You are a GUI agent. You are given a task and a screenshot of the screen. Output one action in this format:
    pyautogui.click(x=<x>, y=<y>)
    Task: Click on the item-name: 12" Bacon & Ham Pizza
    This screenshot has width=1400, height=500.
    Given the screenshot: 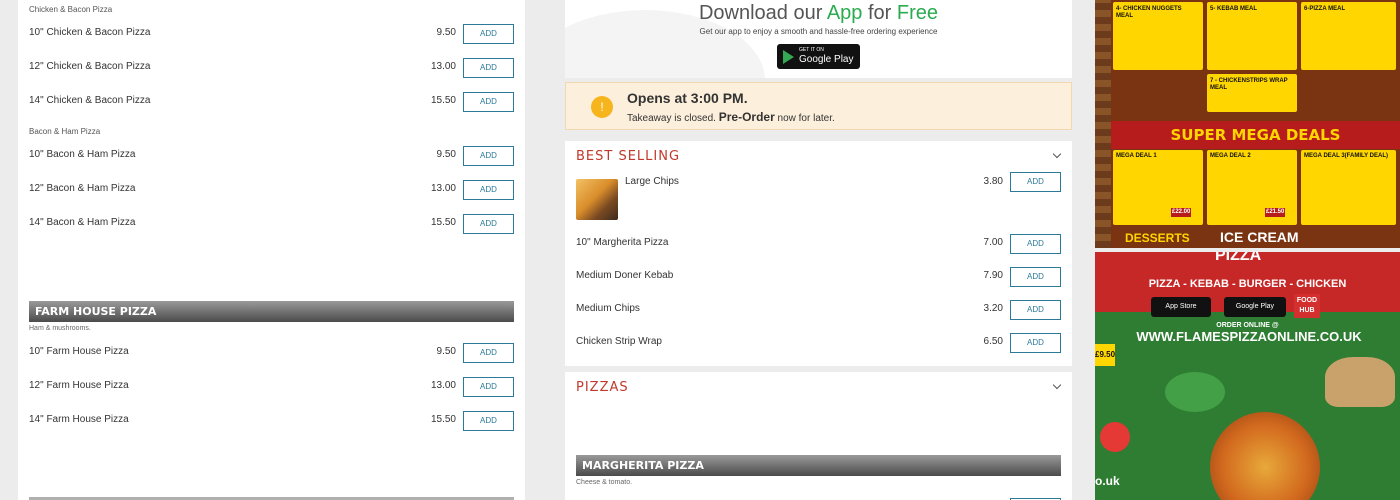 What is the action you would take?
    pyautogui.click(x=82, y=188)
    